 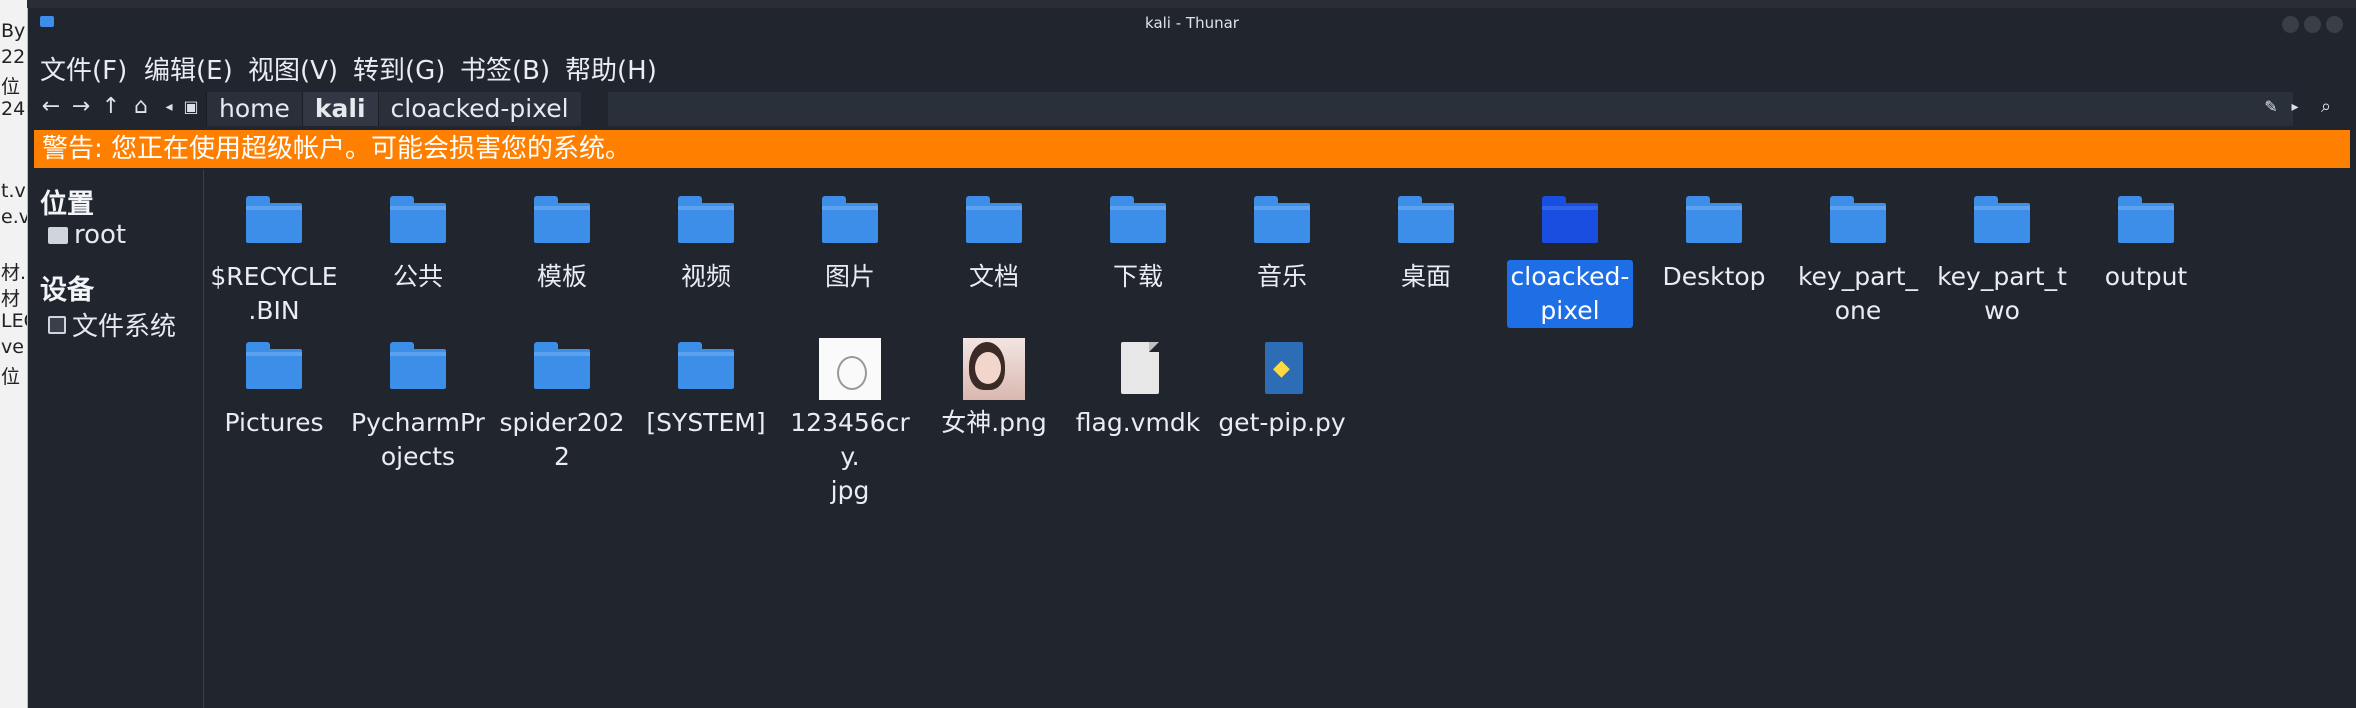 I want to click on file-item: cloacked-pixel, so click(x=1570, y=260).